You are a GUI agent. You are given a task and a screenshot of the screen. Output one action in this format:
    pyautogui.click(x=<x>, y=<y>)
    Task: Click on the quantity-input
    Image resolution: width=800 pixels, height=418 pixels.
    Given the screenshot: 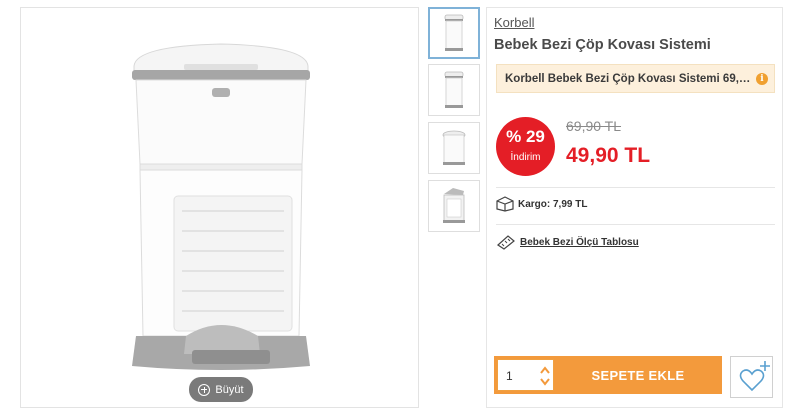 What is the action you would take?
    pyautogui.click(x=519, y=376)
    